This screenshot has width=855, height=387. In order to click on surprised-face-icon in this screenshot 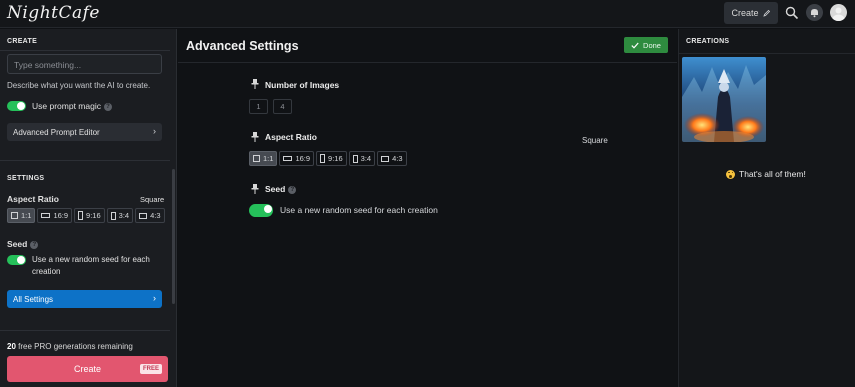, I will do `click(730, 174)`.